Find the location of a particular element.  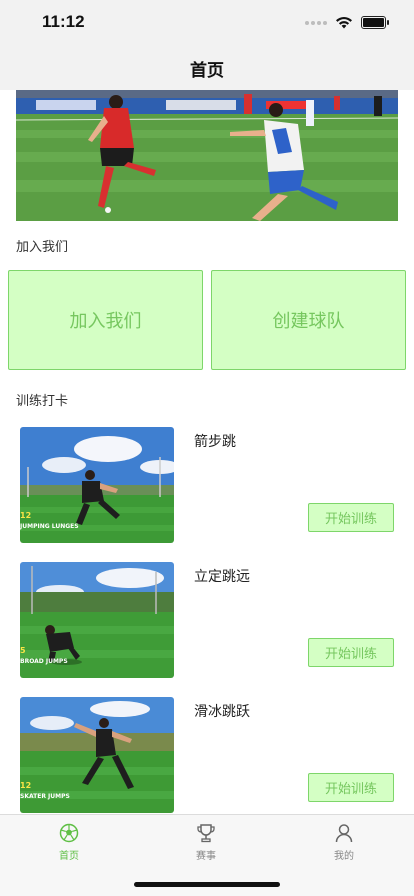

battery-icon is located at coordinates (375, 22).